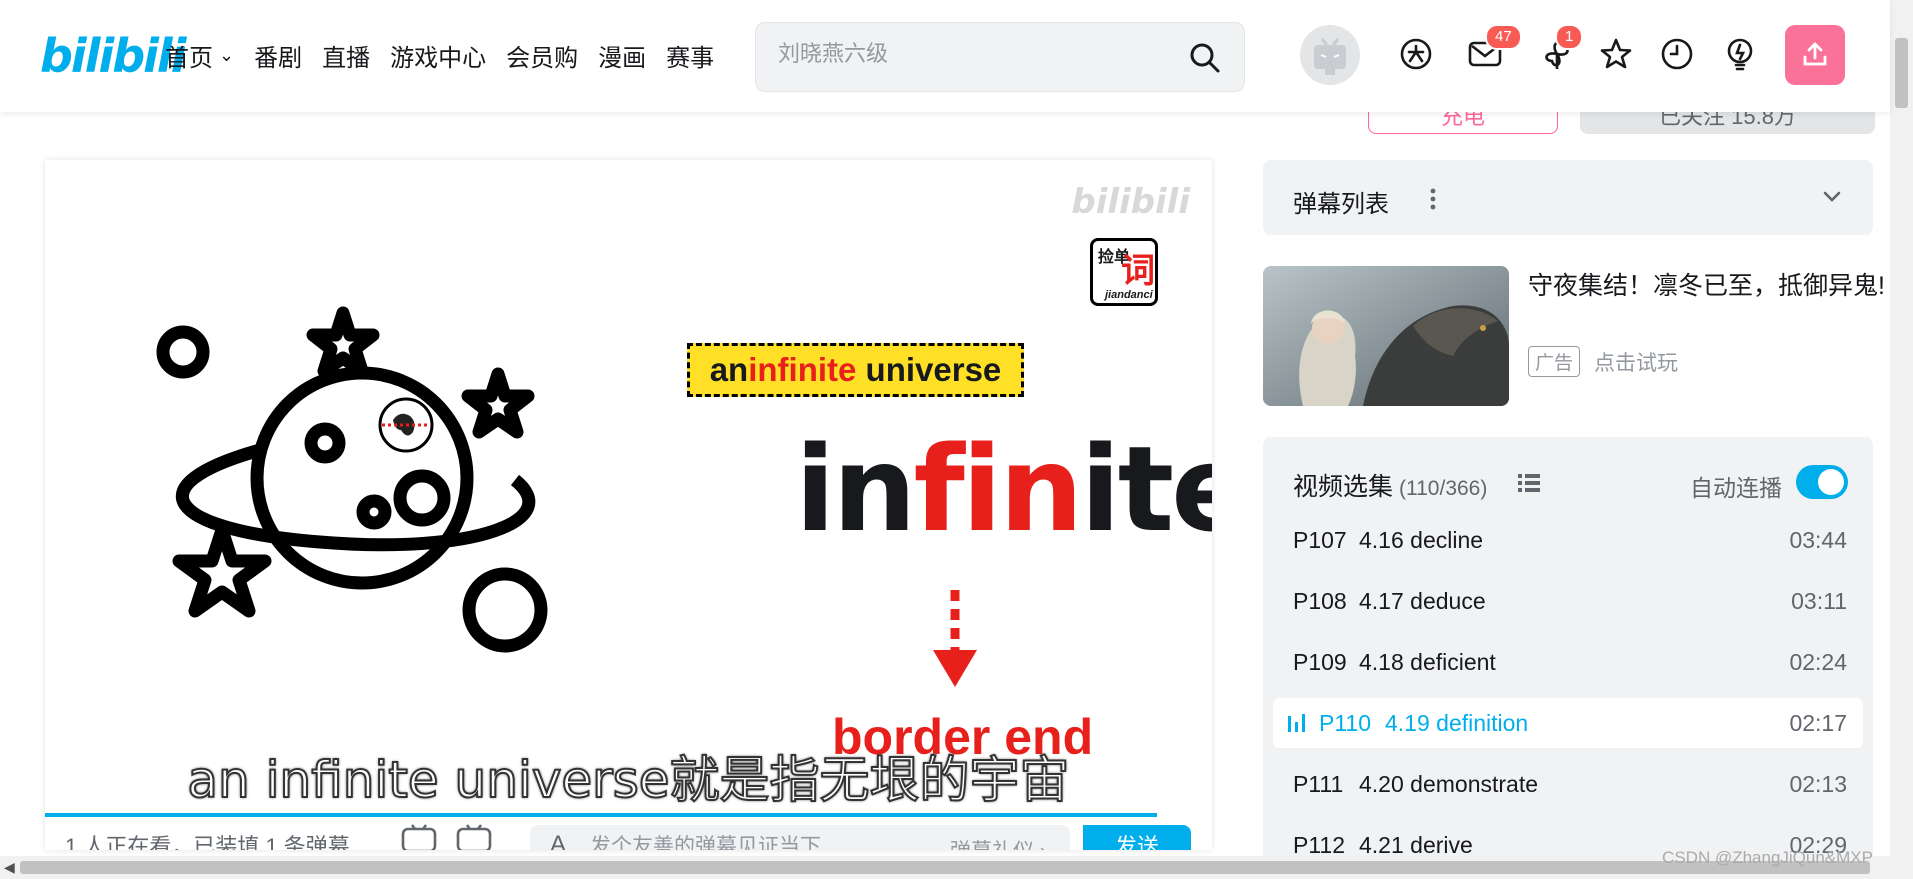 This screenshot has height=879, width=1913. I want to click on playlist-item-active: P110 4.19 definition 02:17, so click(1568, 723).